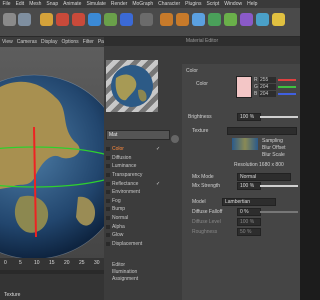  I want to click on channel-environment: Environment, so click(138, 192).